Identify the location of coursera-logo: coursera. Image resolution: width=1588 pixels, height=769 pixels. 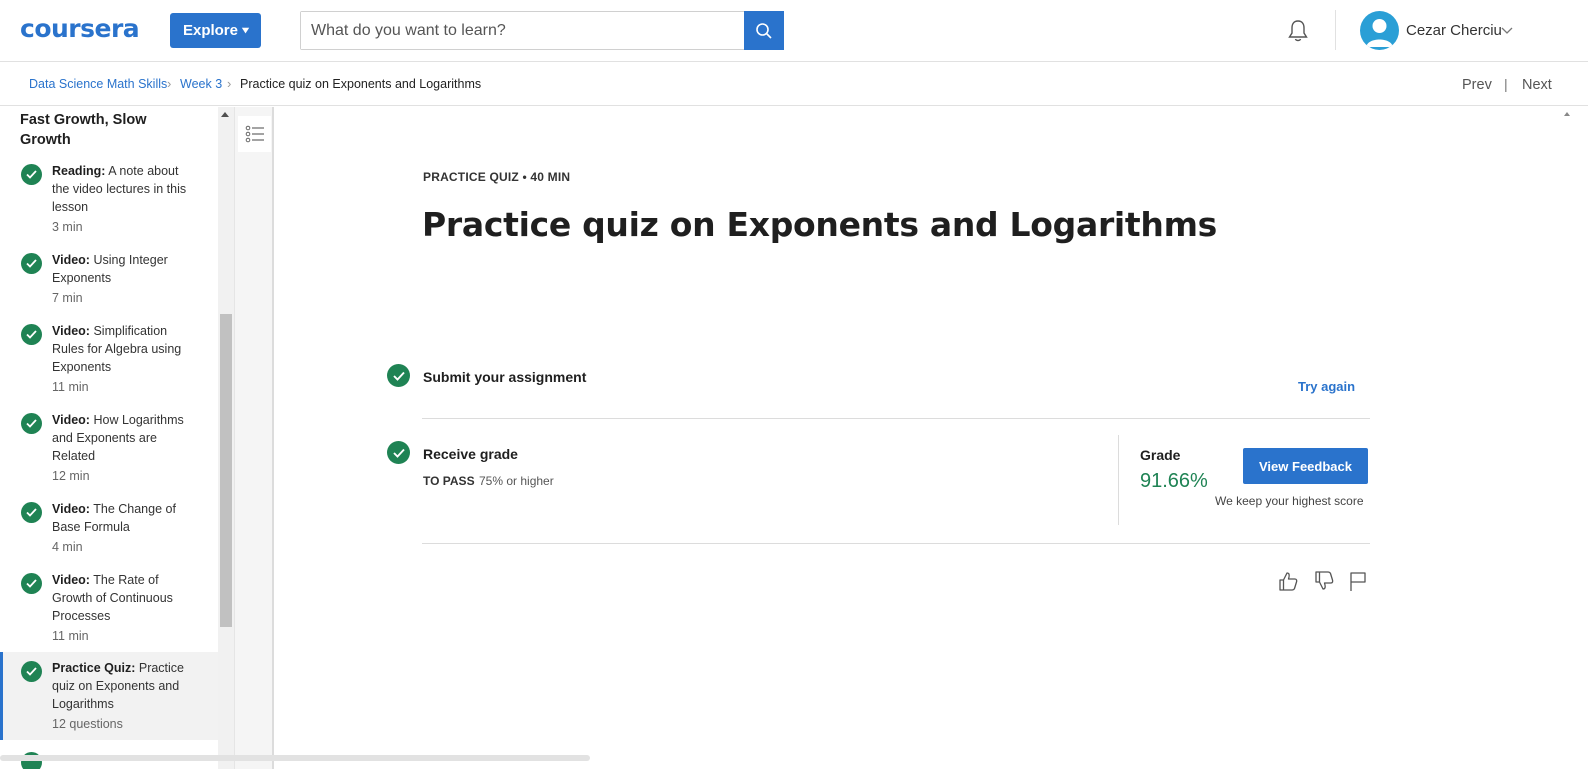
(80, 28).